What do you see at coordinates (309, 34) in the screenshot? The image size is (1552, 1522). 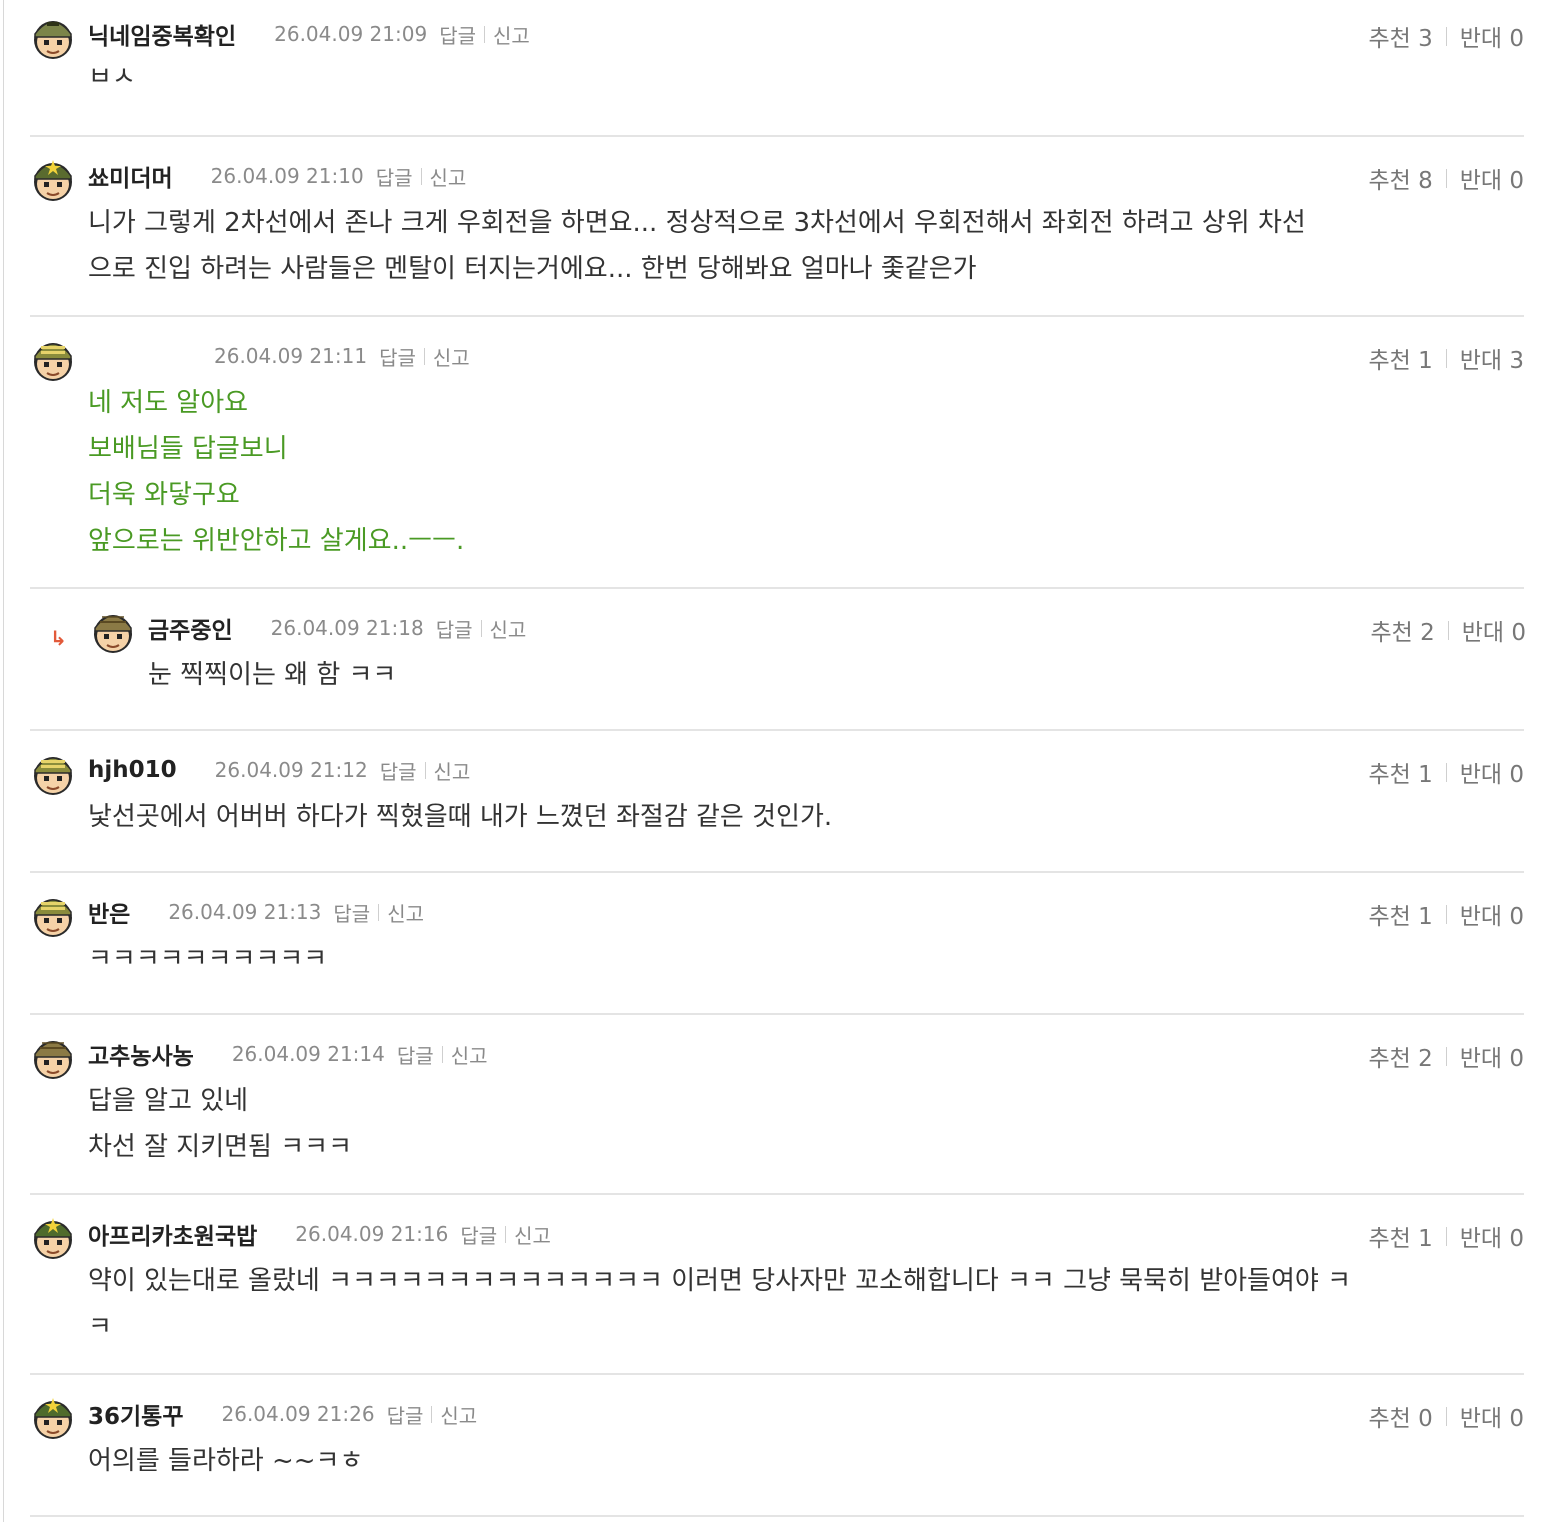 I see `comment-meta: 닉네임중복확인 26.04.09 21:09 답글 신고` at bounding box center [309, 34].